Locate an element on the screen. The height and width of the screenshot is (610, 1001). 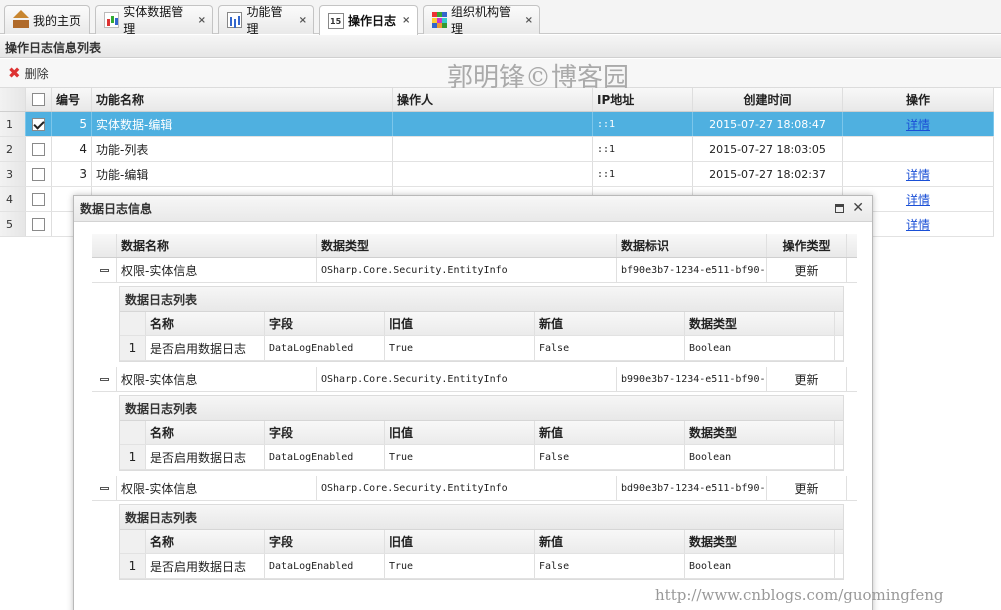
cell-id: 5 is located at coordinates (72, 124).